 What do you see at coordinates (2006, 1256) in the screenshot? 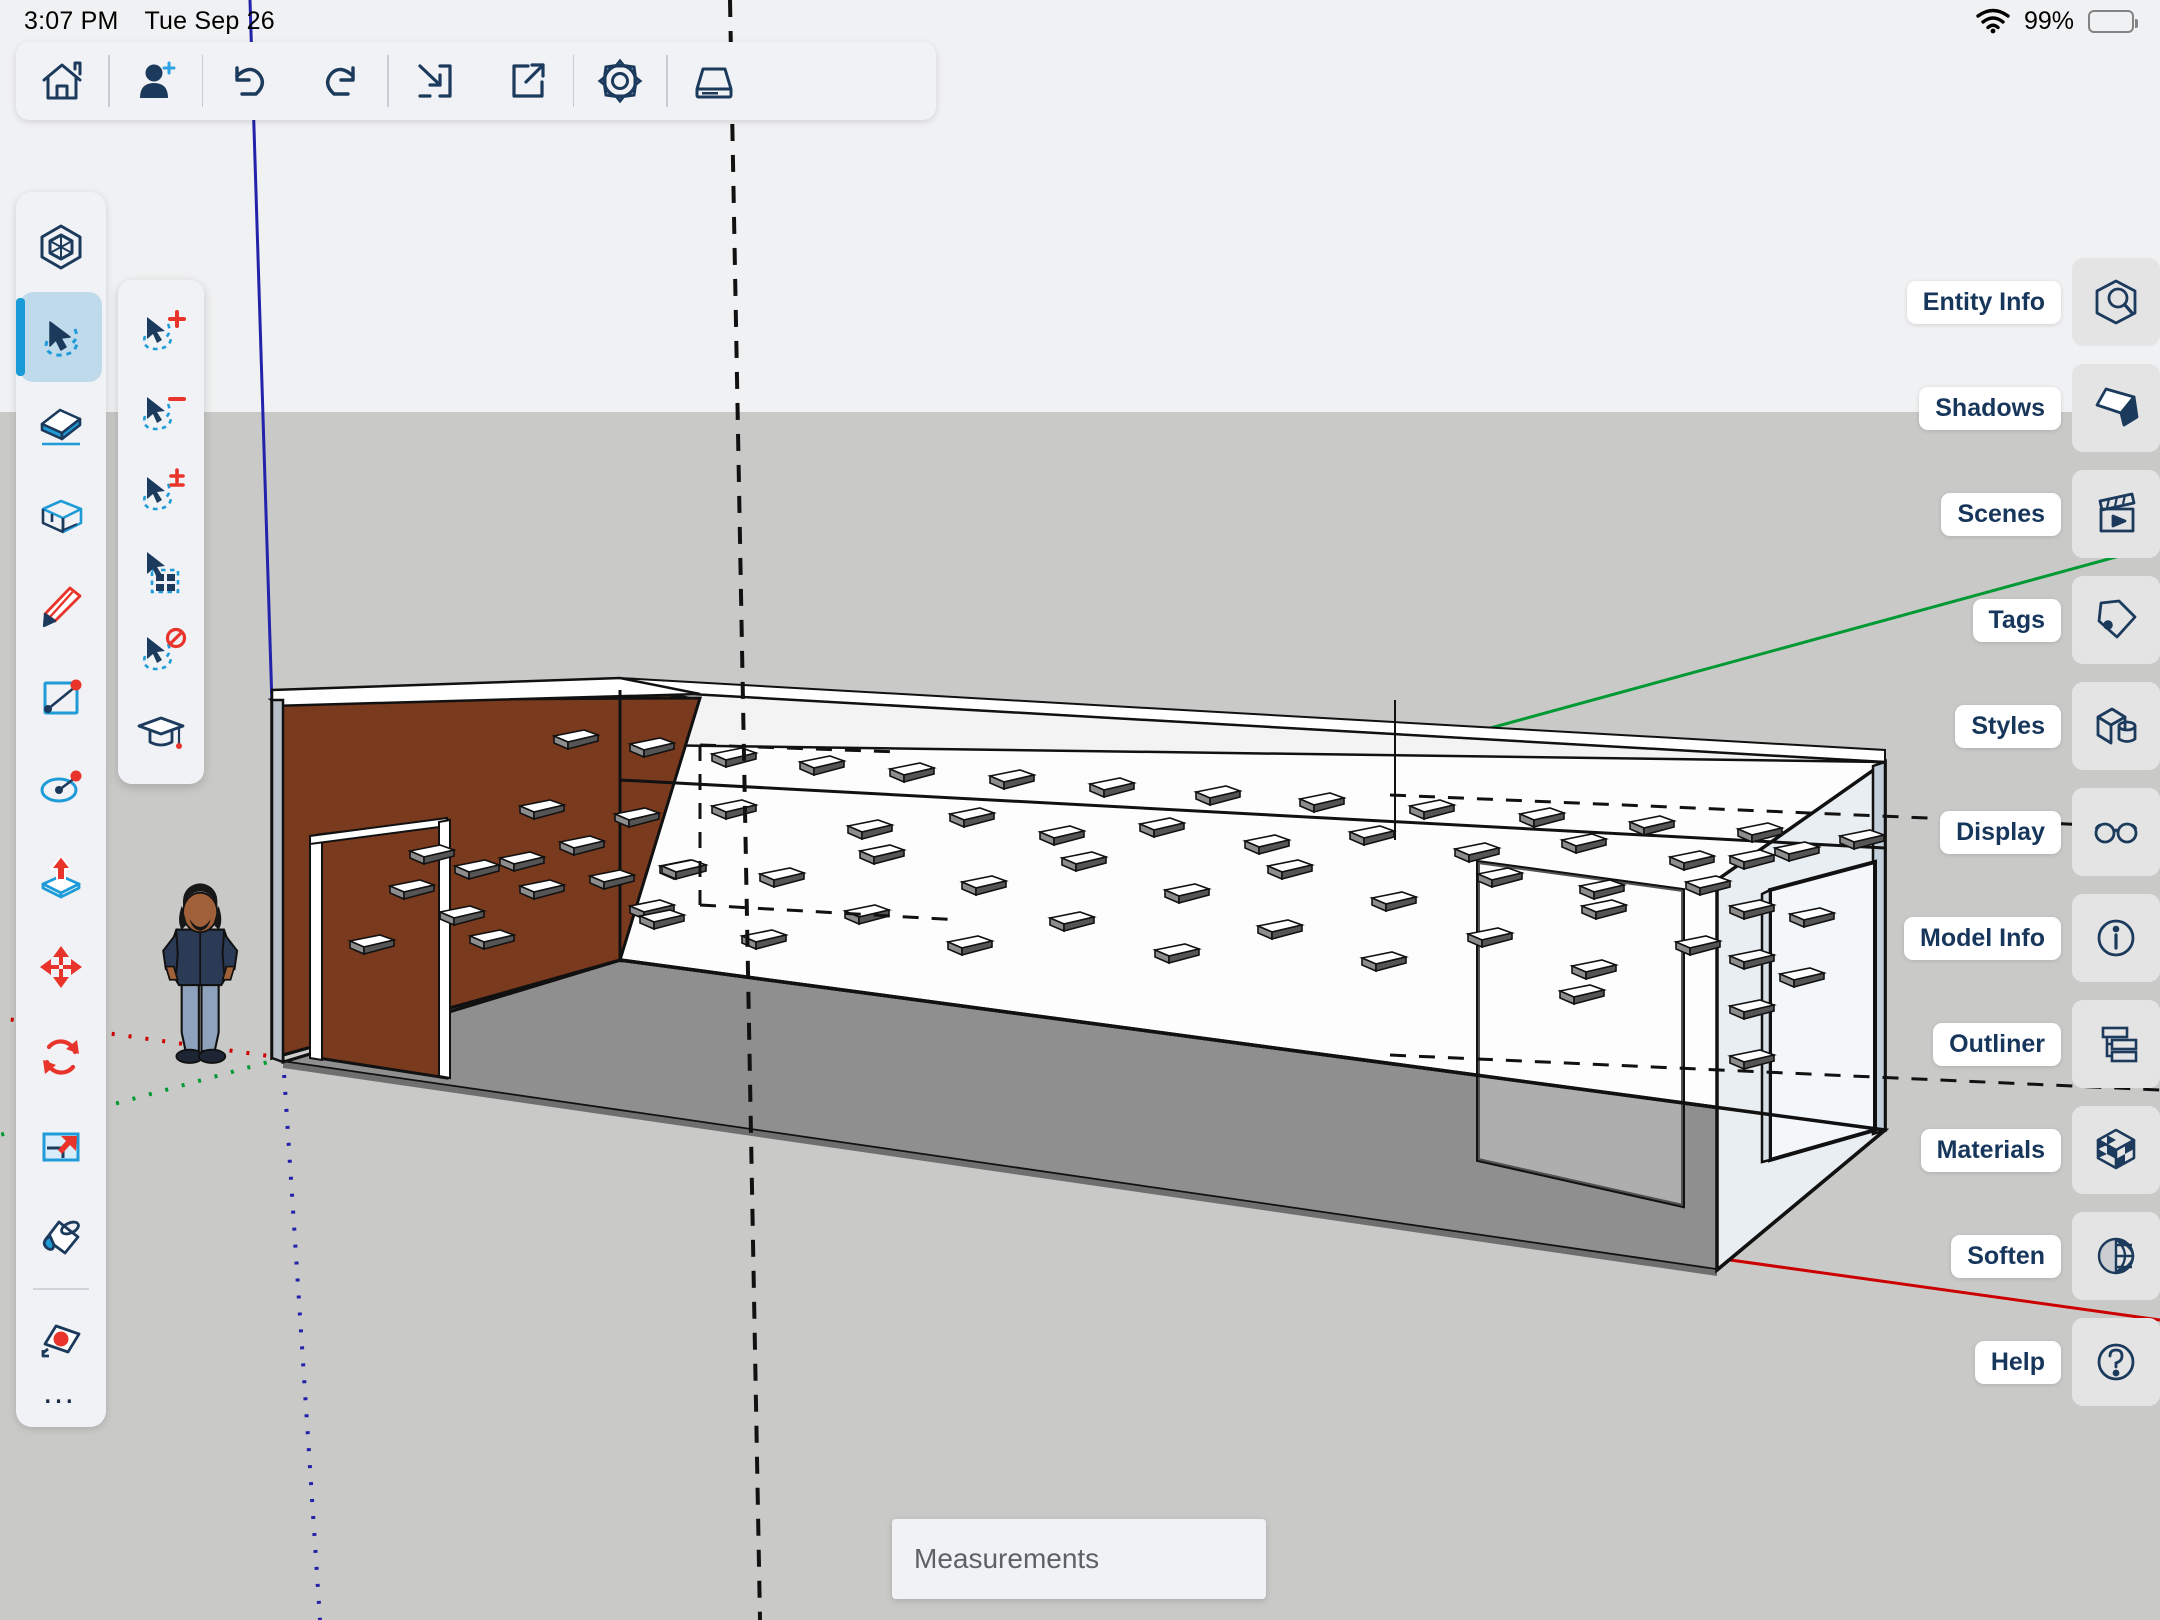
I see `panel-soften-label: Soften` at bounding box center [2006, 1256].